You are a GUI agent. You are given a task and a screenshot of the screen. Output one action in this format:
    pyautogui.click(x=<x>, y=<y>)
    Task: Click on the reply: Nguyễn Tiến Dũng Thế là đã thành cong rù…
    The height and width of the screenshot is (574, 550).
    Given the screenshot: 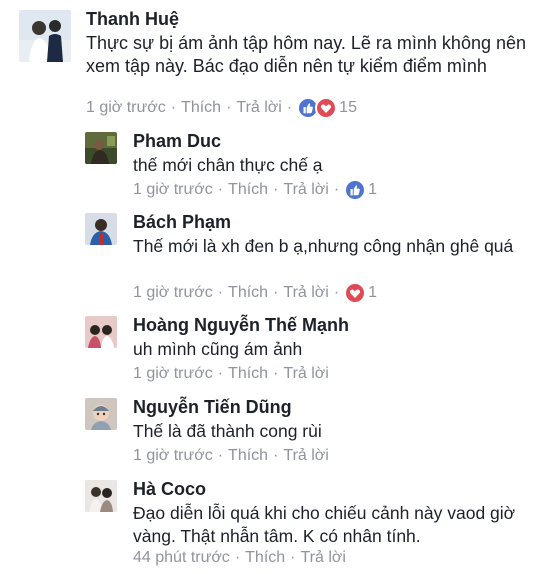 What is the action you would take?
    pyautogui.click(x=275, y=434)
    